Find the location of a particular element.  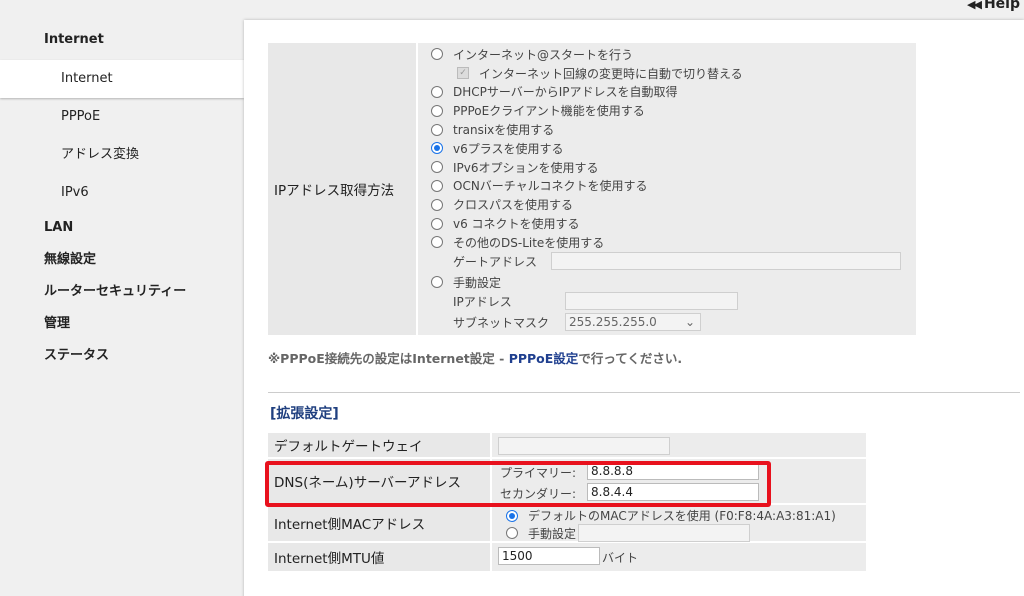

help-link: ◀◀ Help is located at coordinates (993, 6).